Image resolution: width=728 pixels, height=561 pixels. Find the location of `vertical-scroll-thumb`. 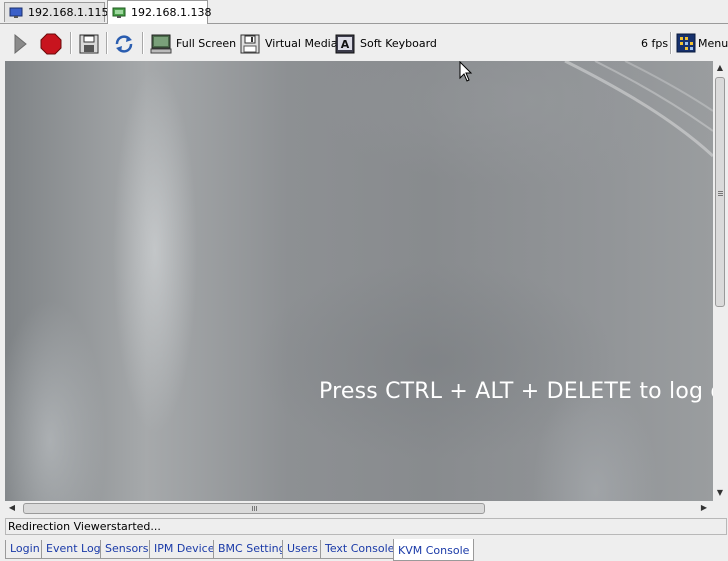

vertical-scroll-thumb is located at coordinates (720, 192).